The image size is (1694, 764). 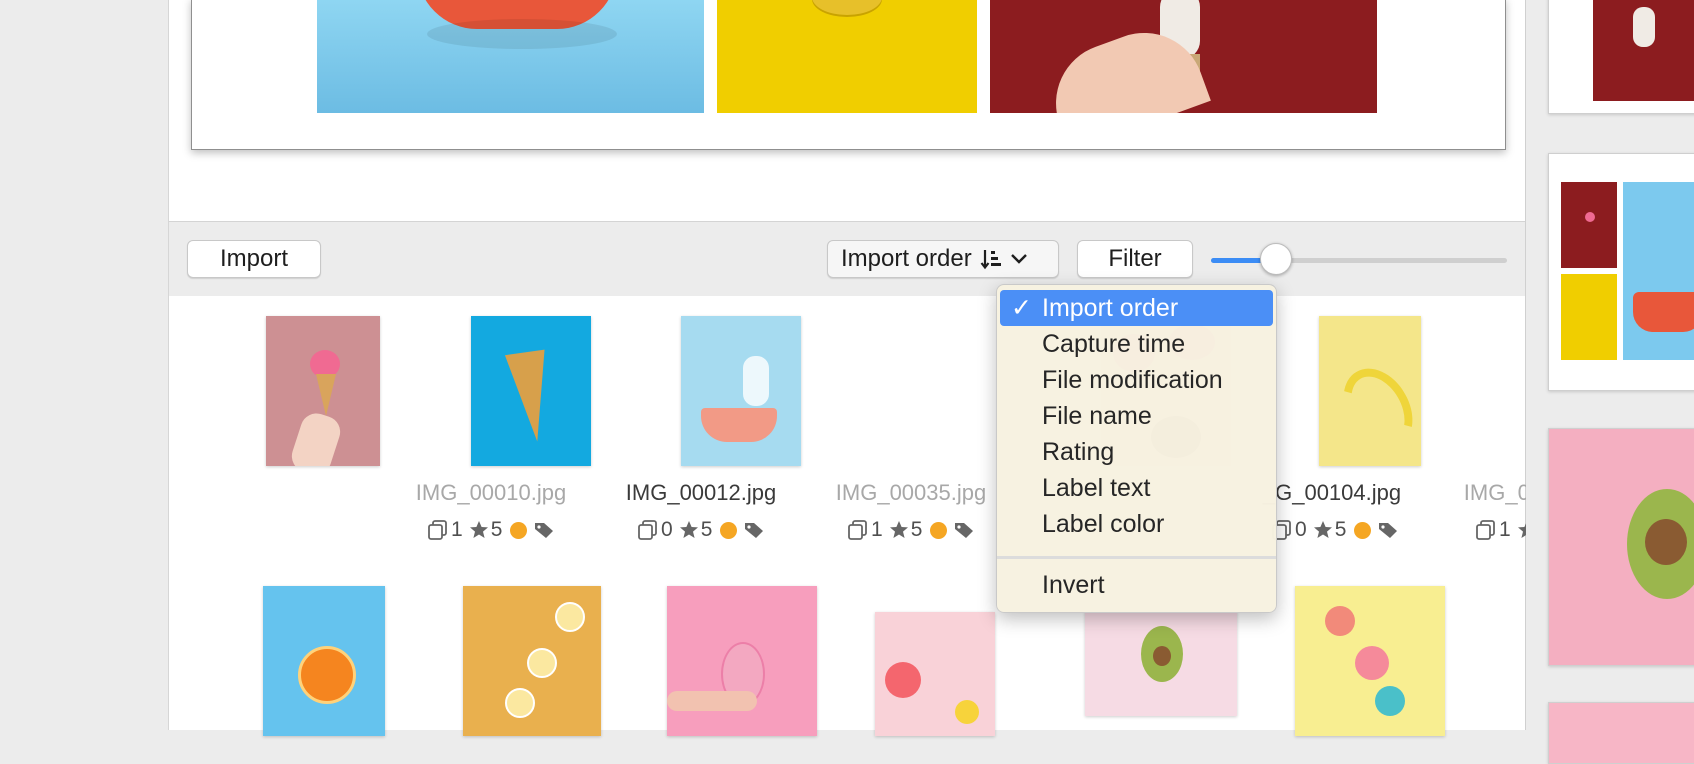 I want to click on chevron-down-icon, so click(x=1018, y=259).